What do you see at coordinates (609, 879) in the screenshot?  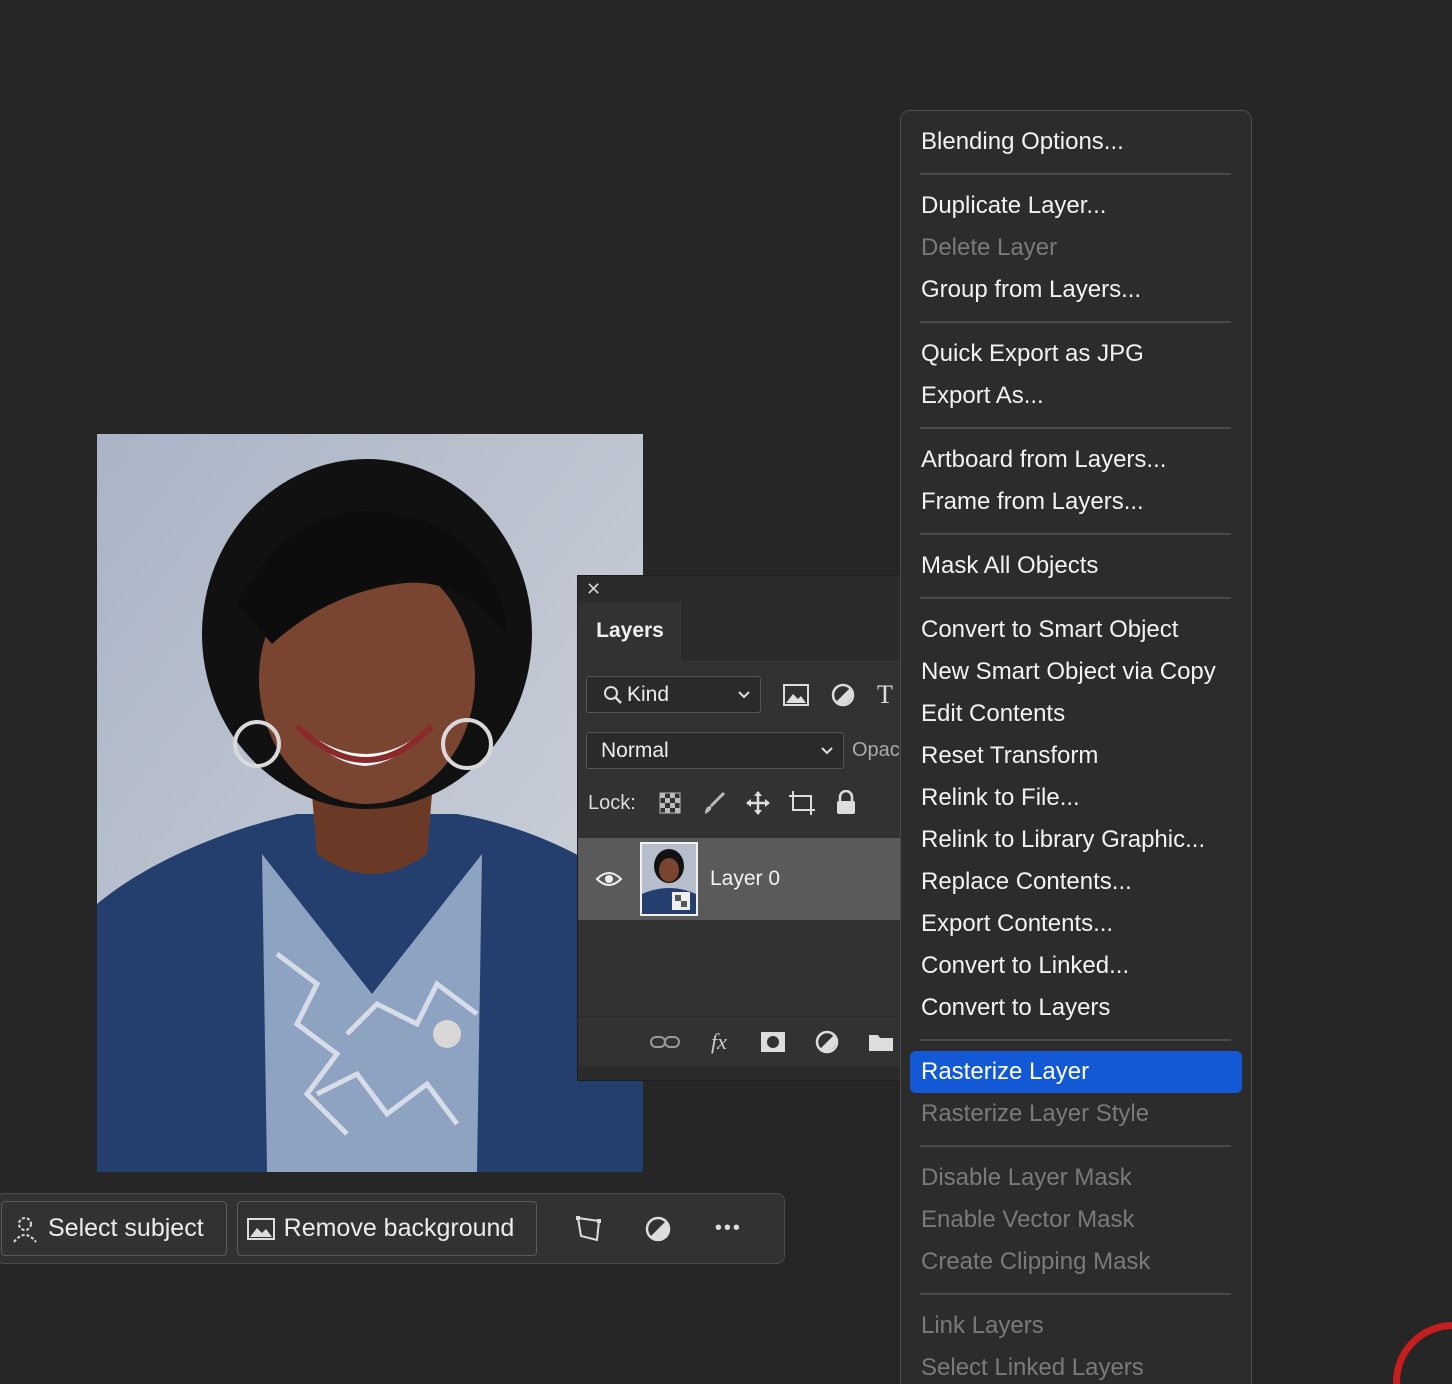 I see `visibility-eye-icon` at bounding box center [609, 879].